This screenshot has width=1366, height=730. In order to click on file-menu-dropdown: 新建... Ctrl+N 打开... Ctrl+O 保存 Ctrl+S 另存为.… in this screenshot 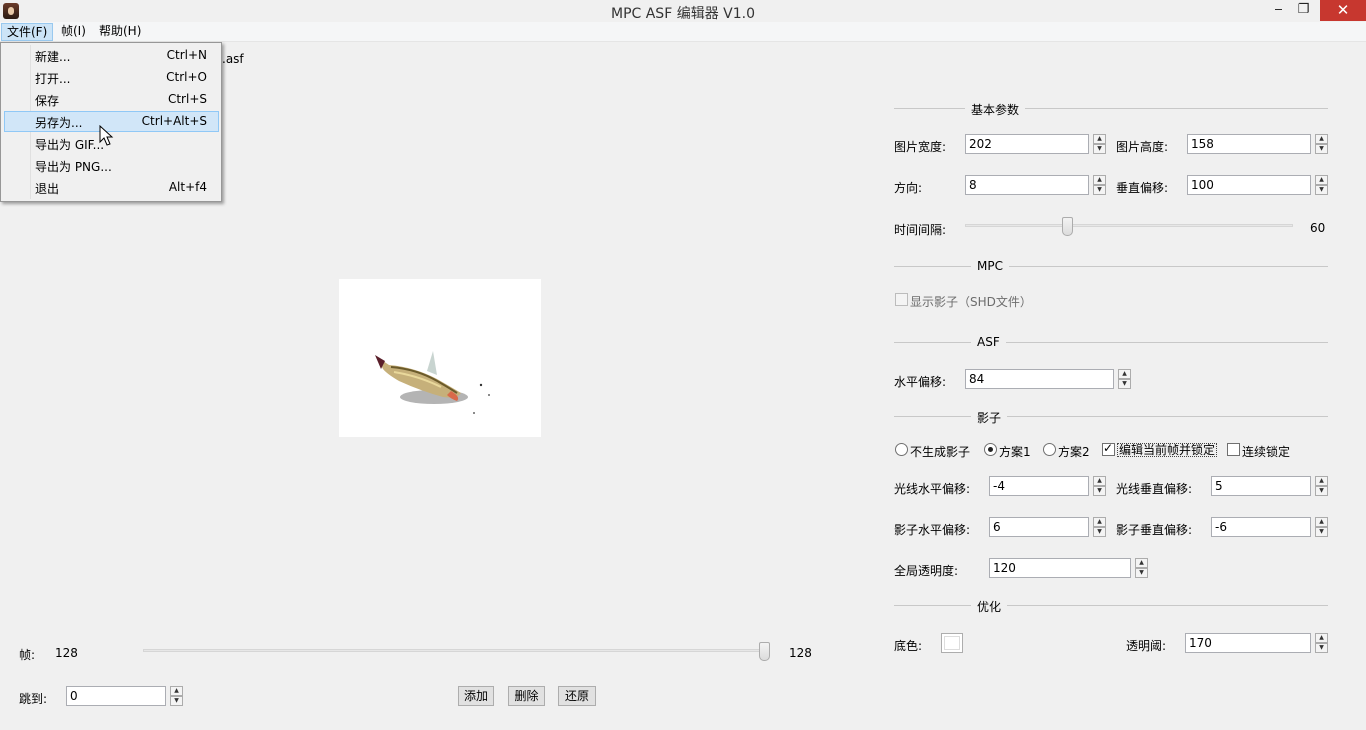, I will do `click(111, 122)`.